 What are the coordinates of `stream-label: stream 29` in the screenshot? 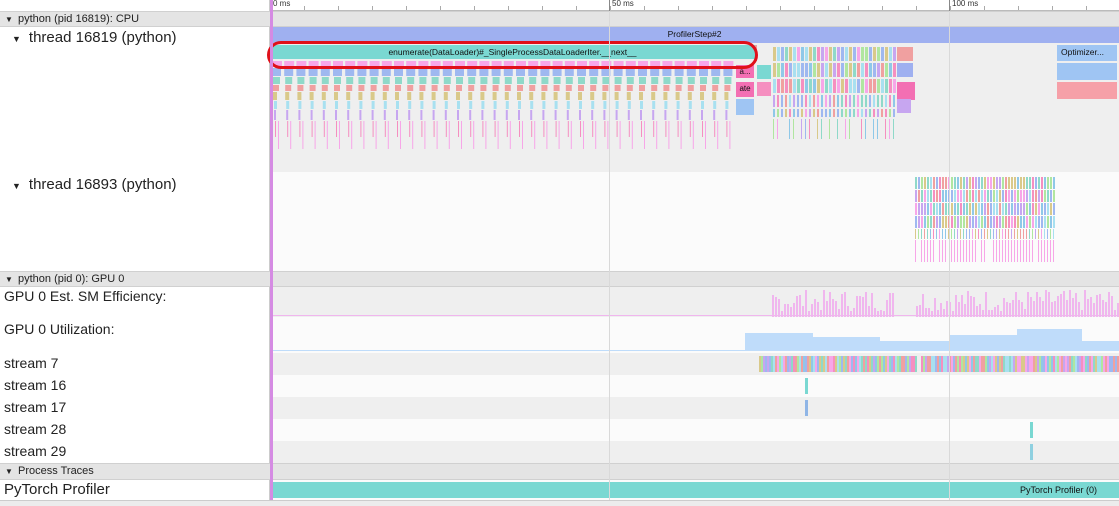 It's located at (135, 451).